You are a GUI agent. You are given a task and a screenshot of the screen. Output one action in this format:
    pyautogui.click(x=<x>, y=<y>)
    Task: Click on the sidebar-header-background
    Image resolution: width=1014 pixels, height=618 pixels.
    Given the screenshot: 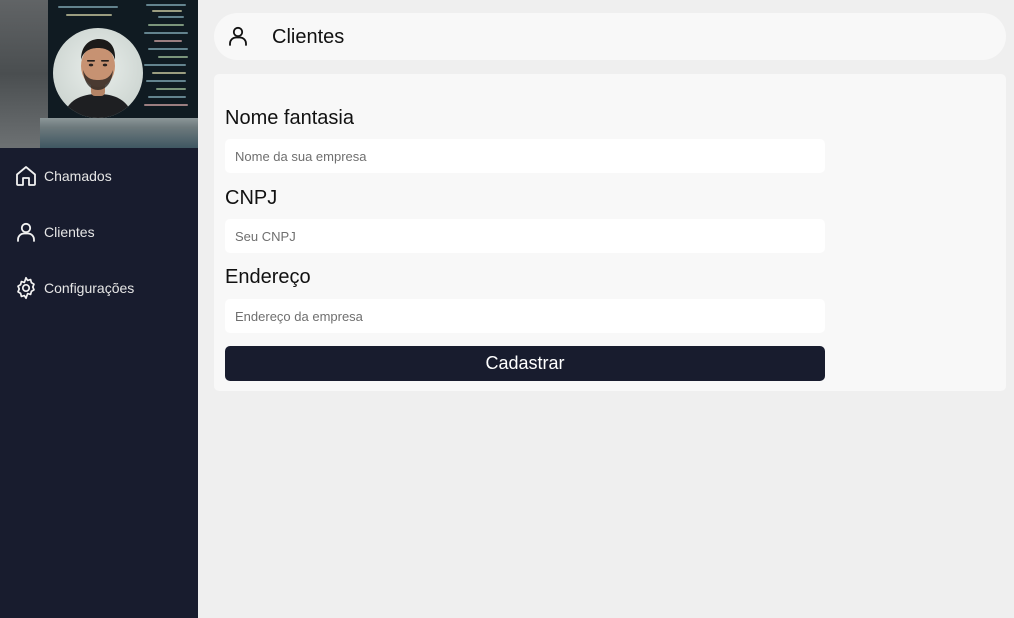 What is the action you would take?
    pyautogui.click(x=99, y=74)
    